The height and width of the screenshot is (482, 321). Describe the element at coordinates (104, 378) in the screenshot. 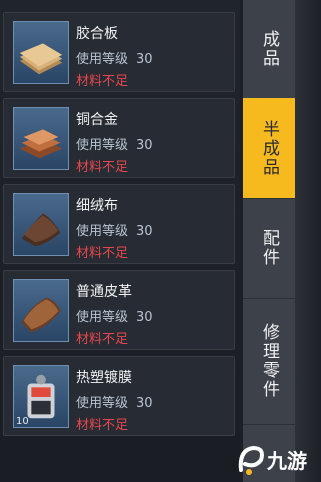

I see `item-name: 热塑镀膜` at that location.